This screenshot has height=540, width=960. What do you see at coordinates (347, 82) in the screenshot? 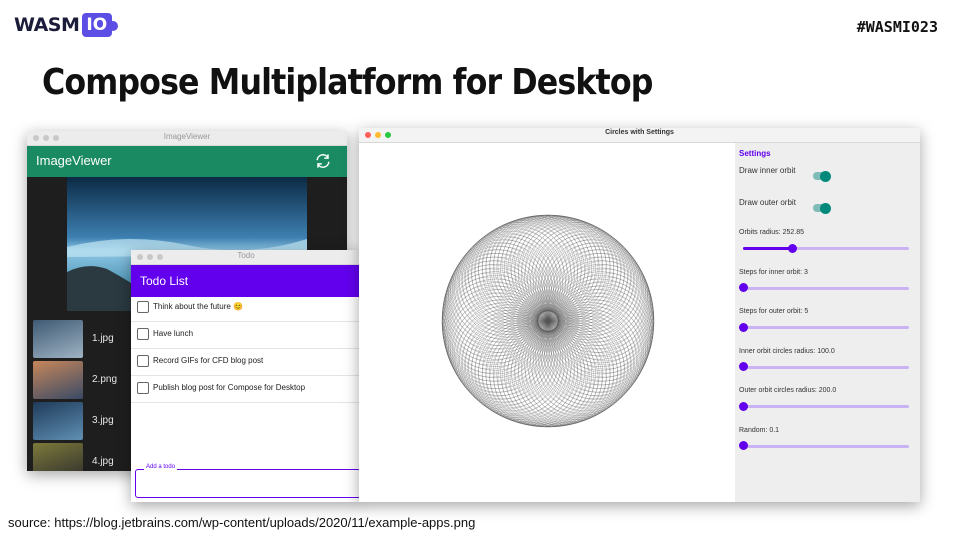
I see `slide-title: Compose Multiplatform for Desktop` at bounding box center [347, 82].